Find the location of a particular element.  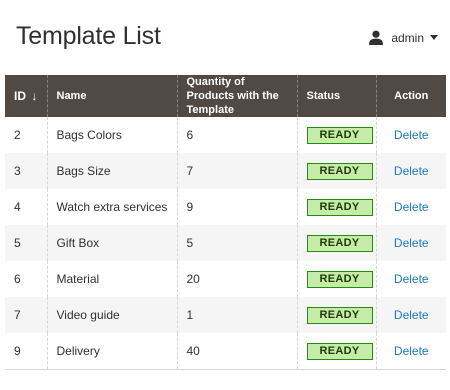

cell-name: Video guide is located at coordinates (112, 315).